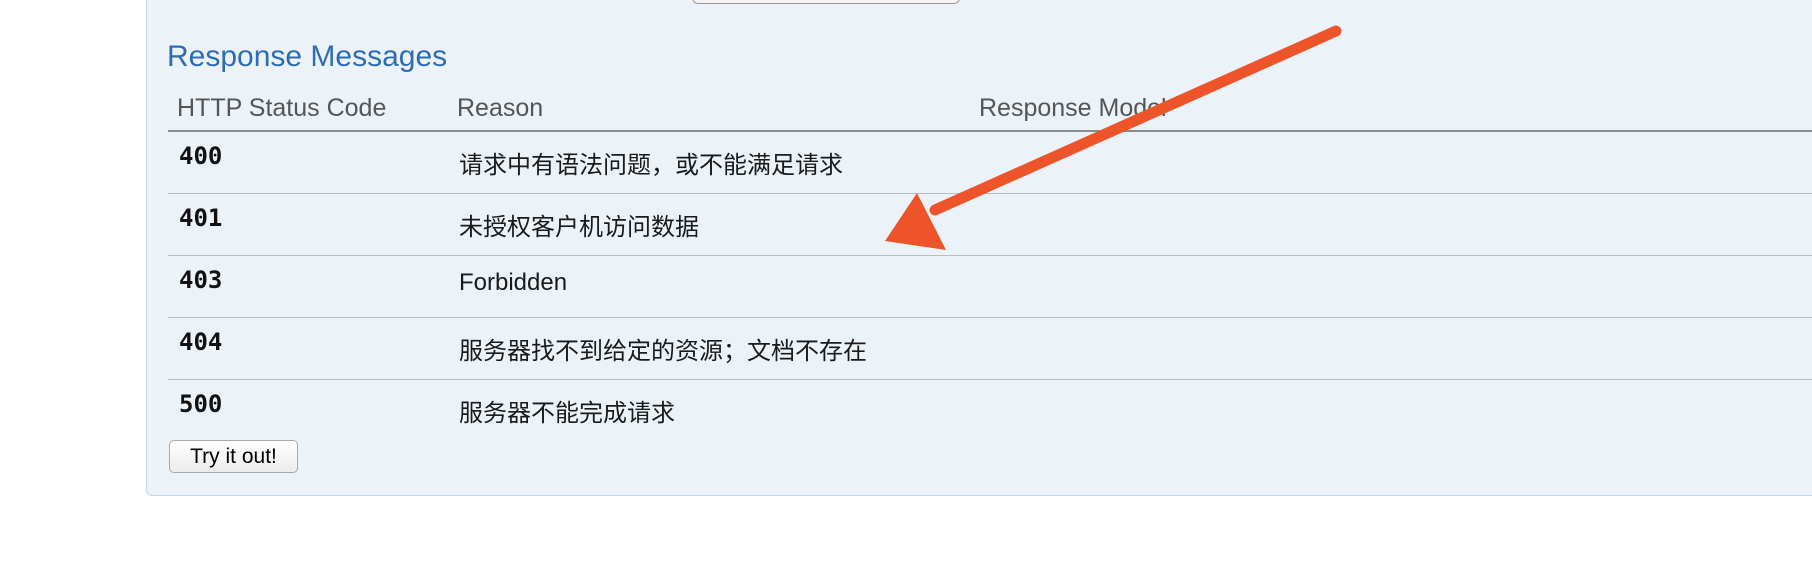 This screenshot has width=1812, height=572. I want to click on annotation-arrow-icon, so click(1113, 137).